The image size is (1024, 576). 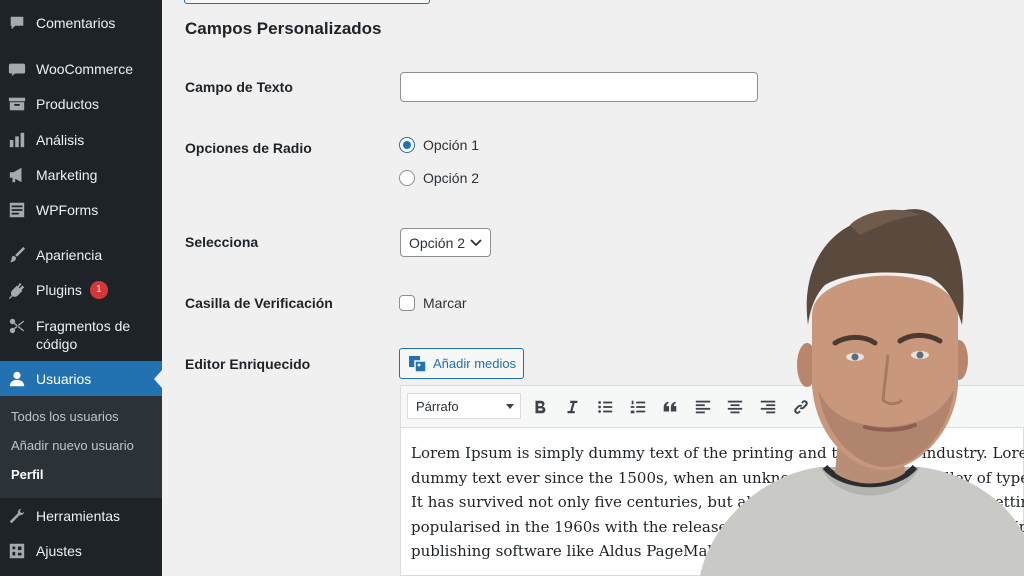 I want to click on numbered-list-button, so click(x=638, y=407).